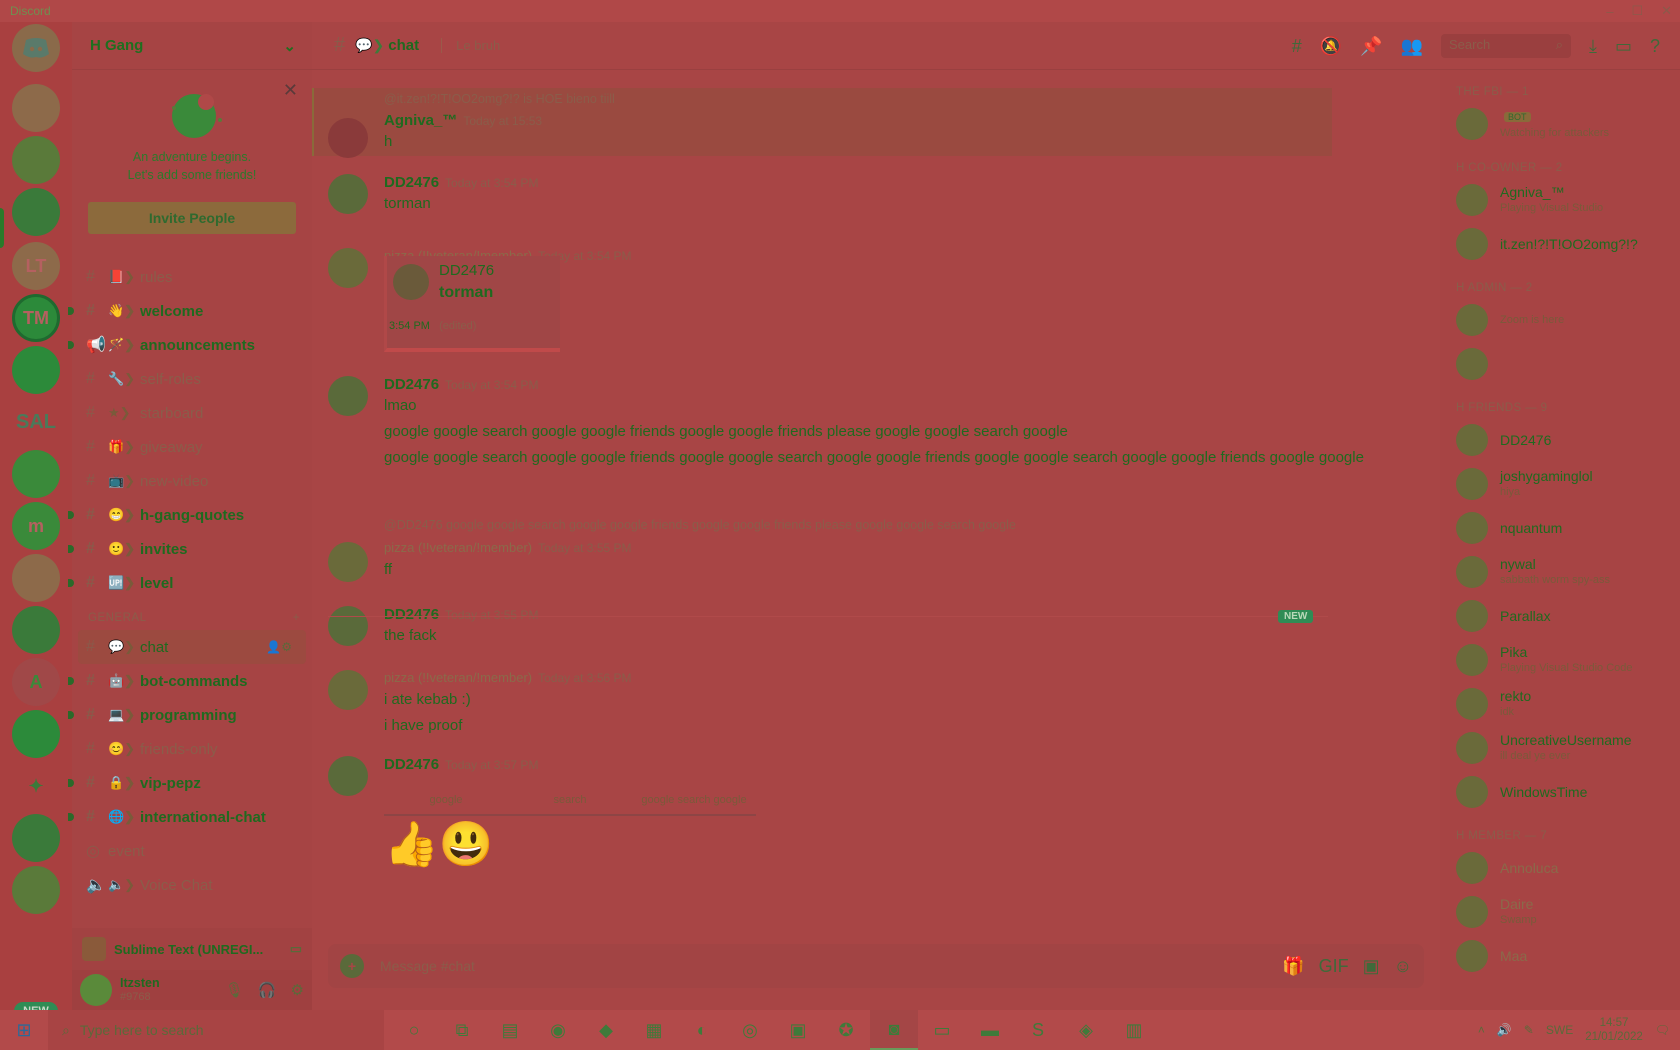 The height and width of the screenshot is (1050, 1680). I want to click on server-icon: m, so click(36, 526).